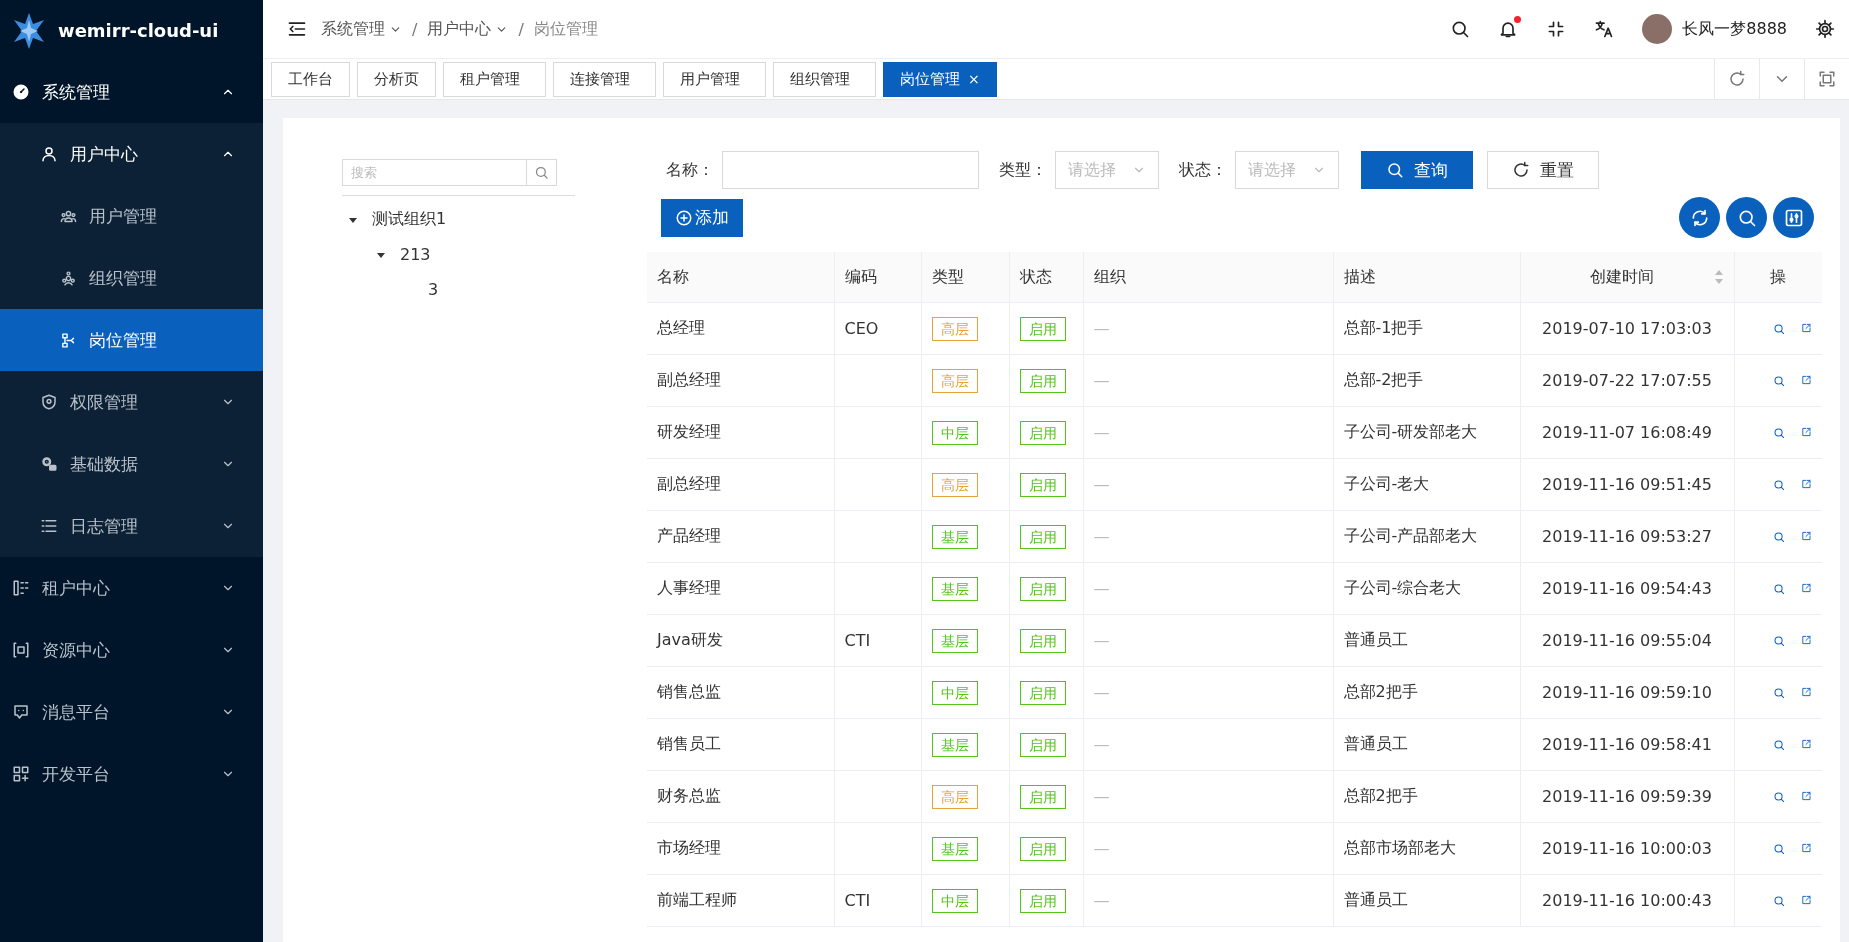  I want to click on plus-circle-icon, so click(684, 217).